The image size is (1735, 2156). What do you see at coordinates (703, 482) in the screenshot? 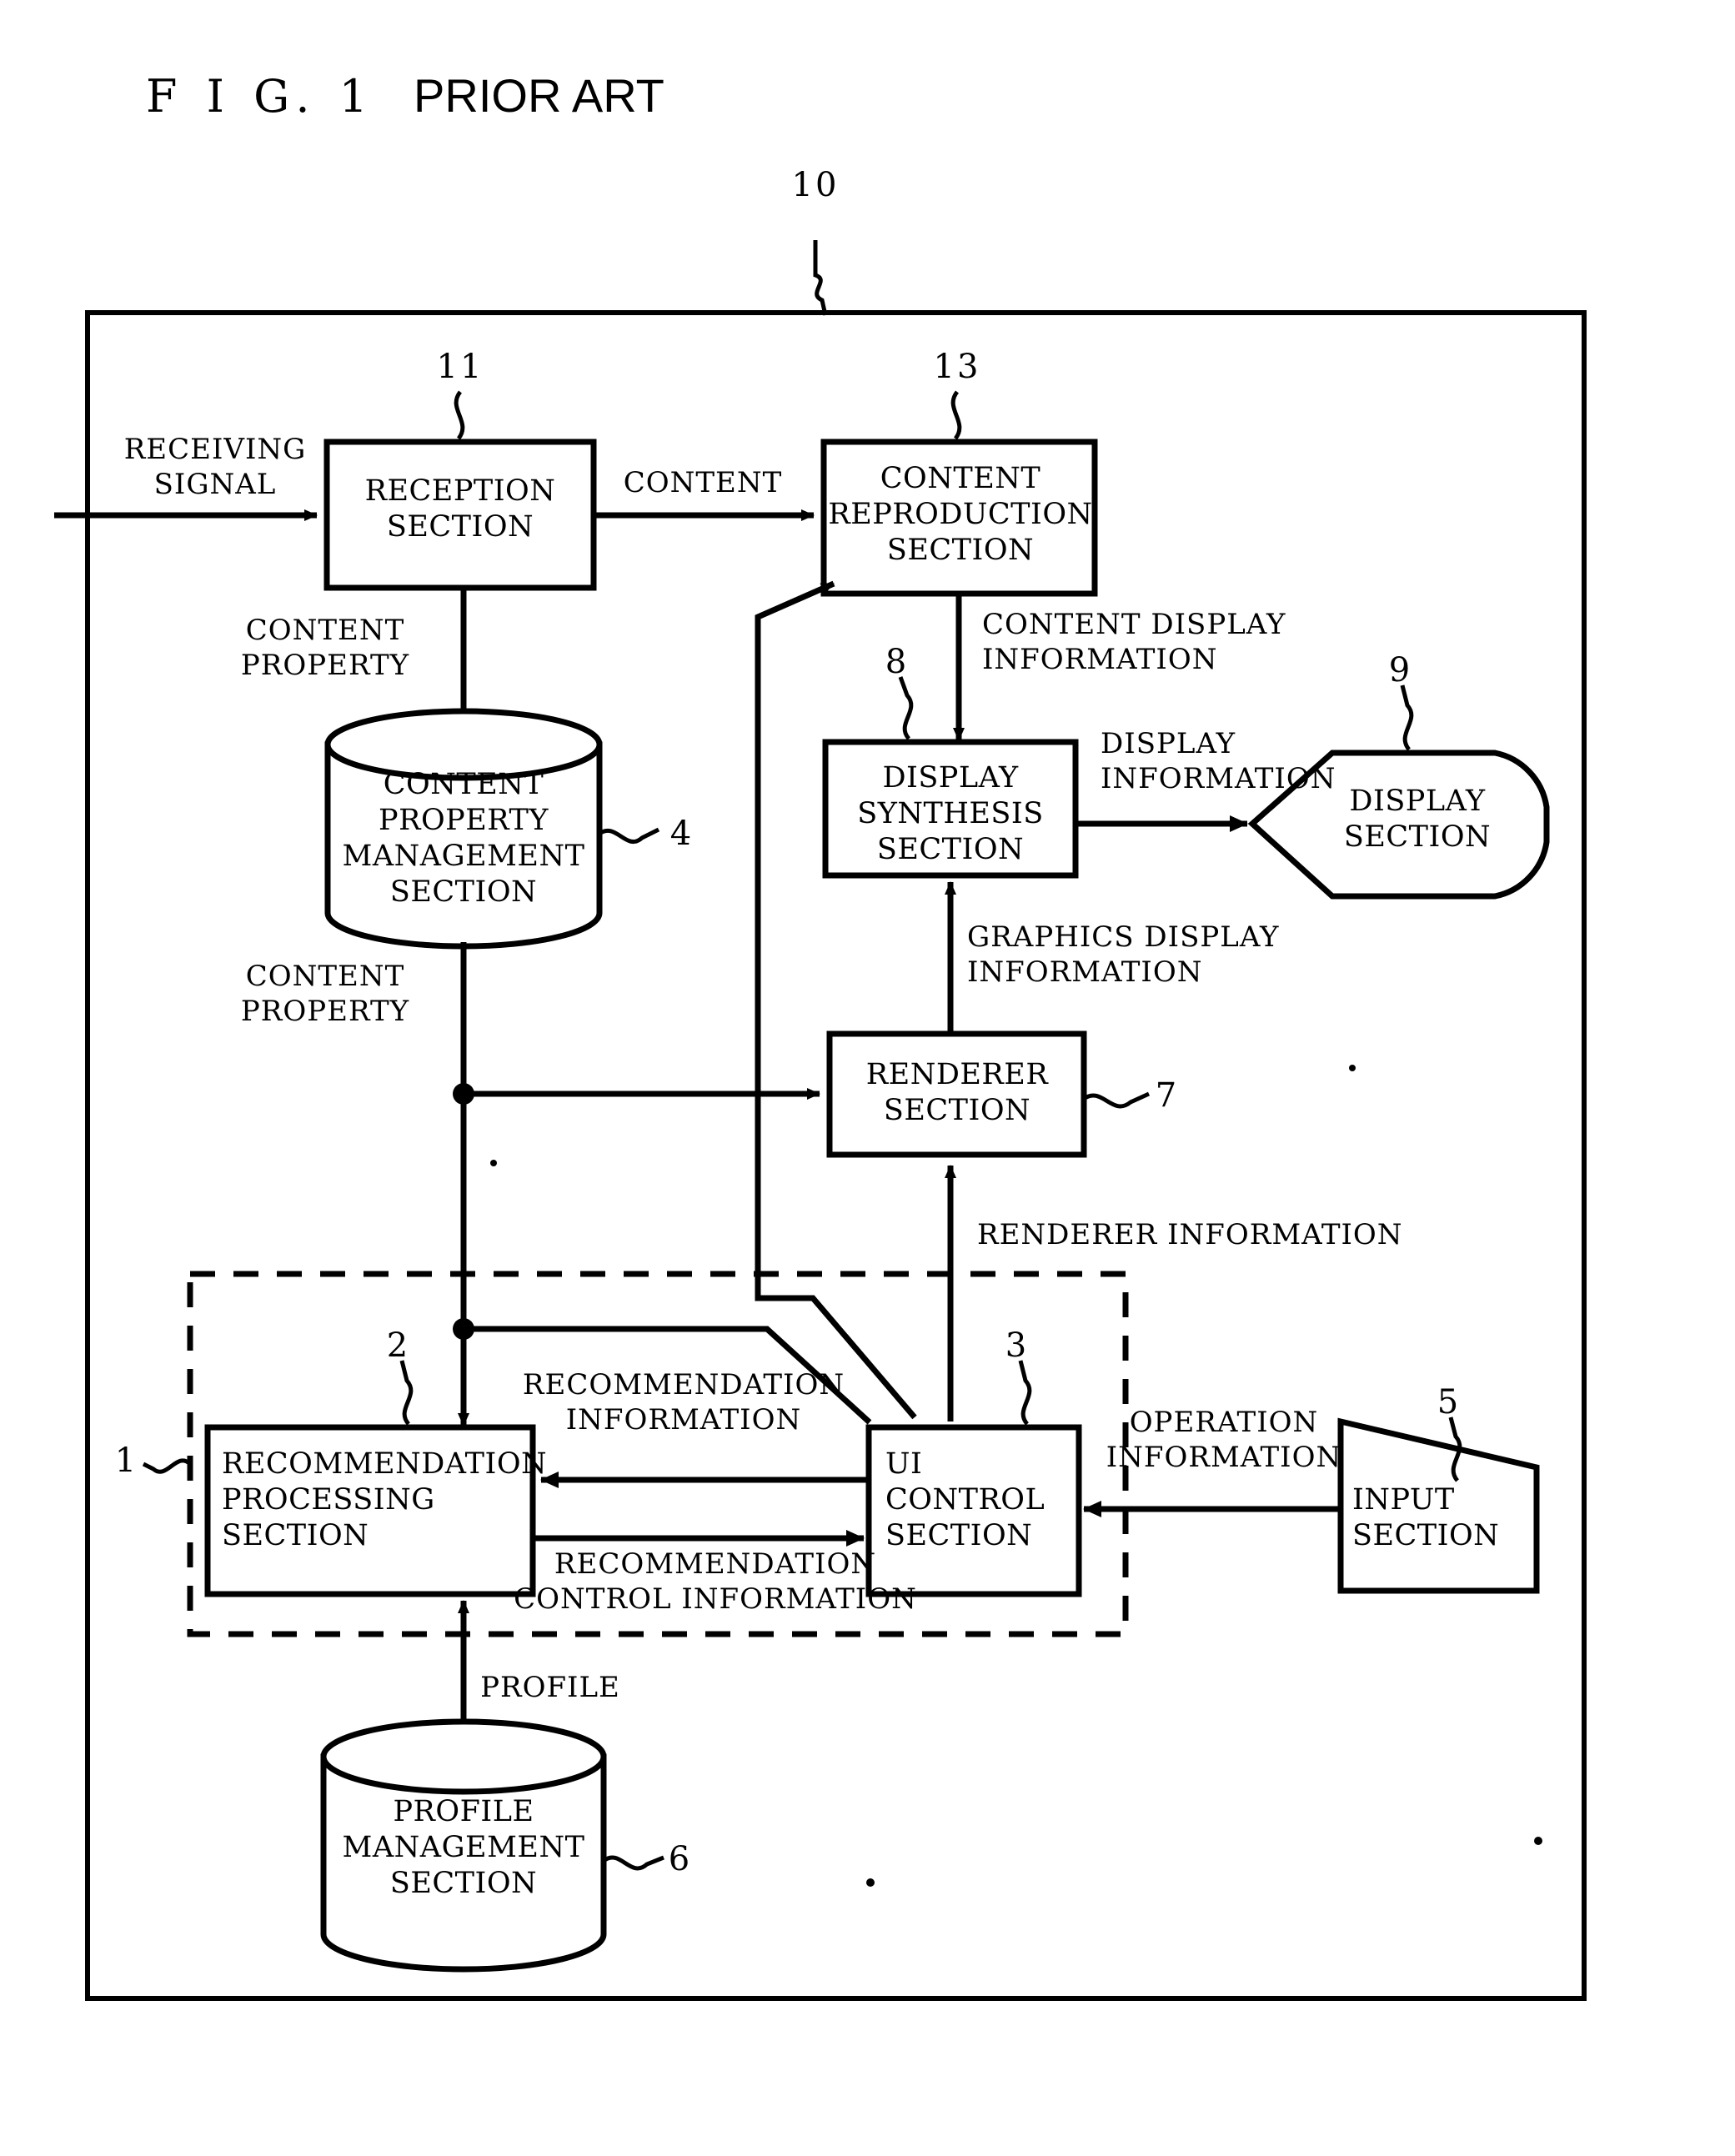
I see `edge-label-content: CONTENT` at bounding box center [703, 482].